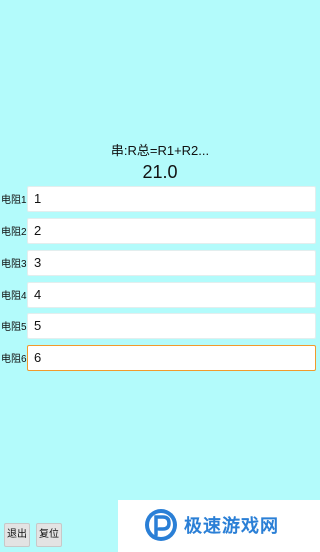 The width and height of the screenshot is (320, 552). I want to click on resistor-row-4: 电阻4: 4, so click(160, 297).